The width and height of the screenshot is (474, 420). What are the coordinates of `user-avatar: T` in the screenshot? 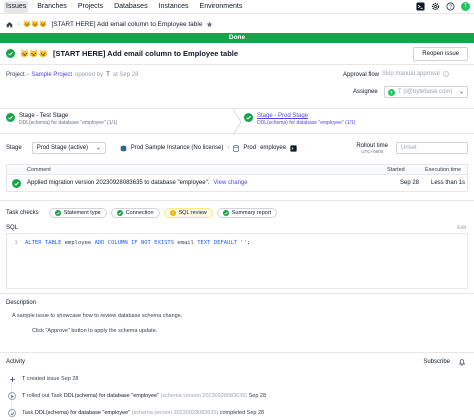 It's located at (465, 6).